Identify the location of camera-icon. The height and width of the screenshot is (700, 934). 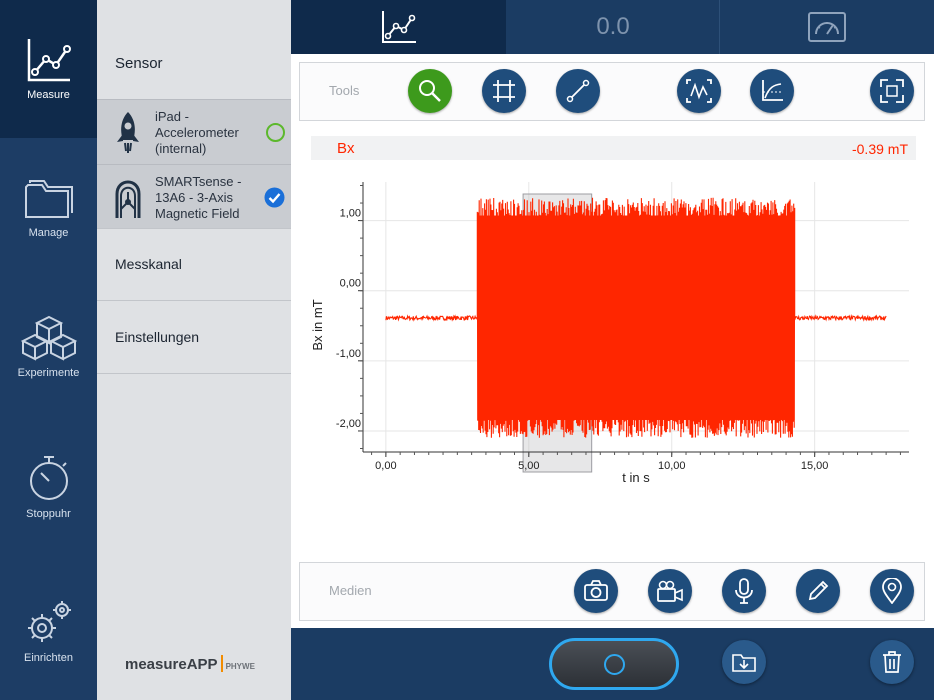
(596, 590).